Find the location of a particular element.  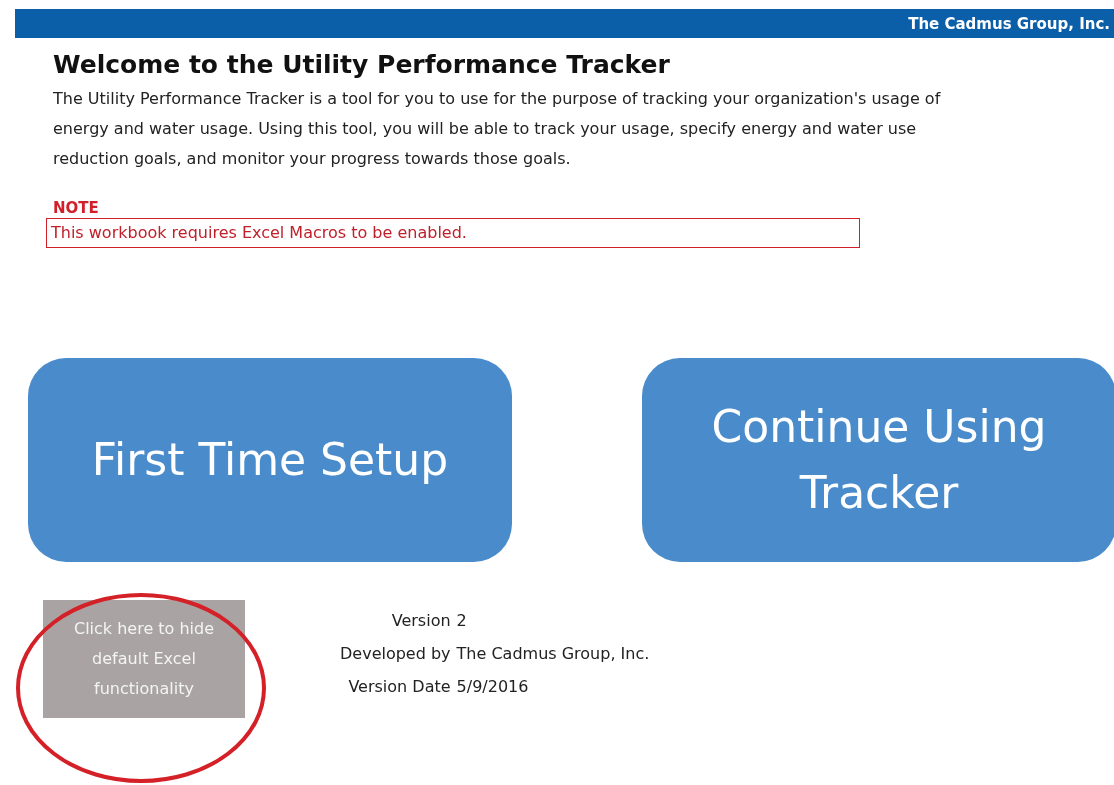

info-label: Version is located at coordinates (420, 621).